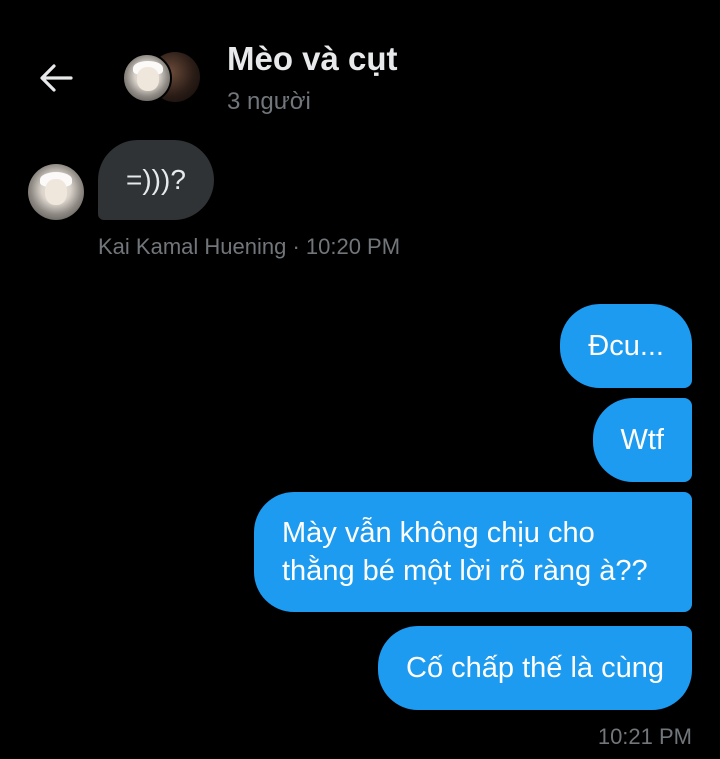 This screenshot has width=720, height=759. I want to click on back-button, so click(56, 78).